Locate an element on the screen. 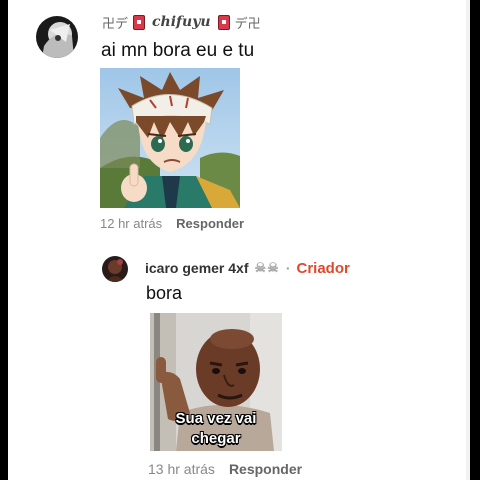 Image resolution: width=480 pixels, height=480 pixels. commenter-avatar is located at coordinates (57, 37).